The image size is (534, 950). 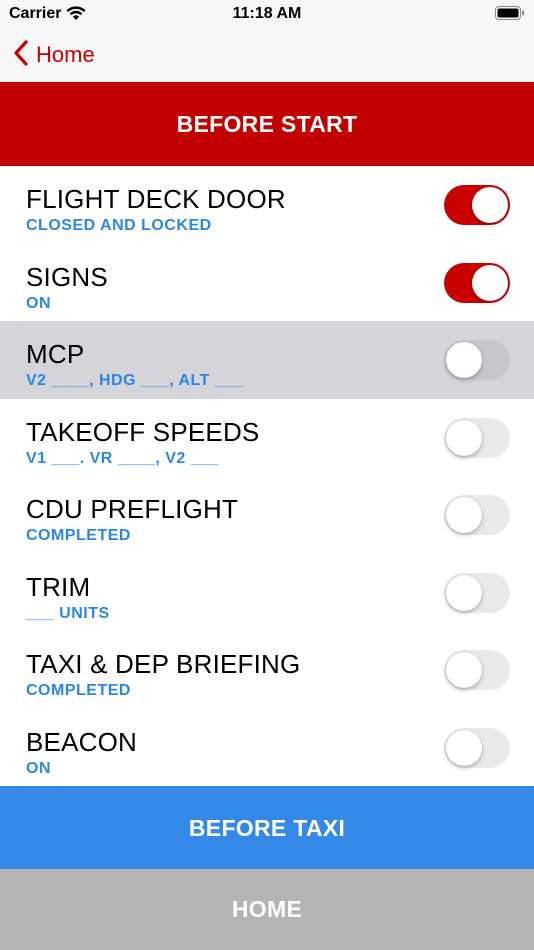 I want to click on checklist-row: TRIM ___ UNITS, so click(x=267, y=592).